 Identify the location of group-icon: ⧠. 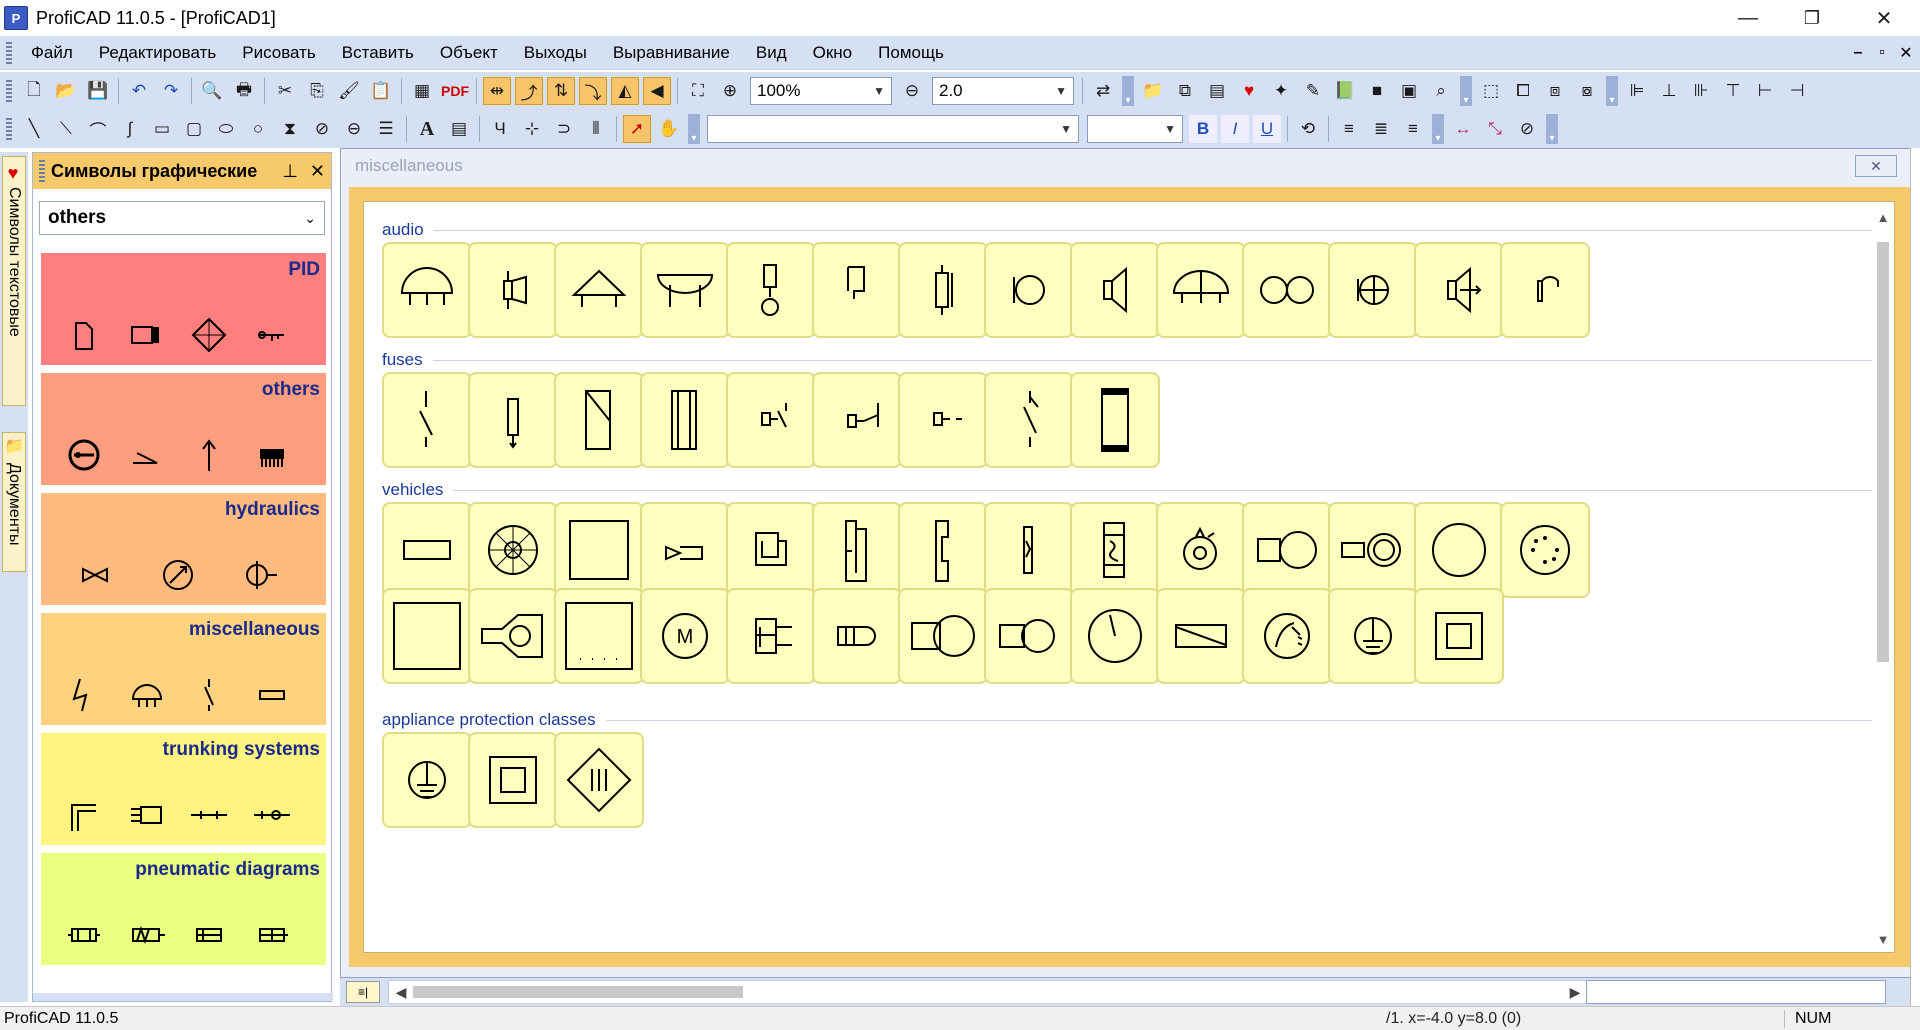
(1523, 91).